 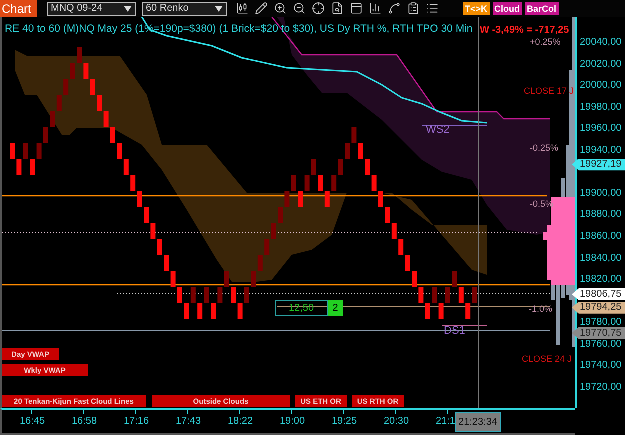 I want to click on price-tick: 19980,00, so click(x=601, y=107).